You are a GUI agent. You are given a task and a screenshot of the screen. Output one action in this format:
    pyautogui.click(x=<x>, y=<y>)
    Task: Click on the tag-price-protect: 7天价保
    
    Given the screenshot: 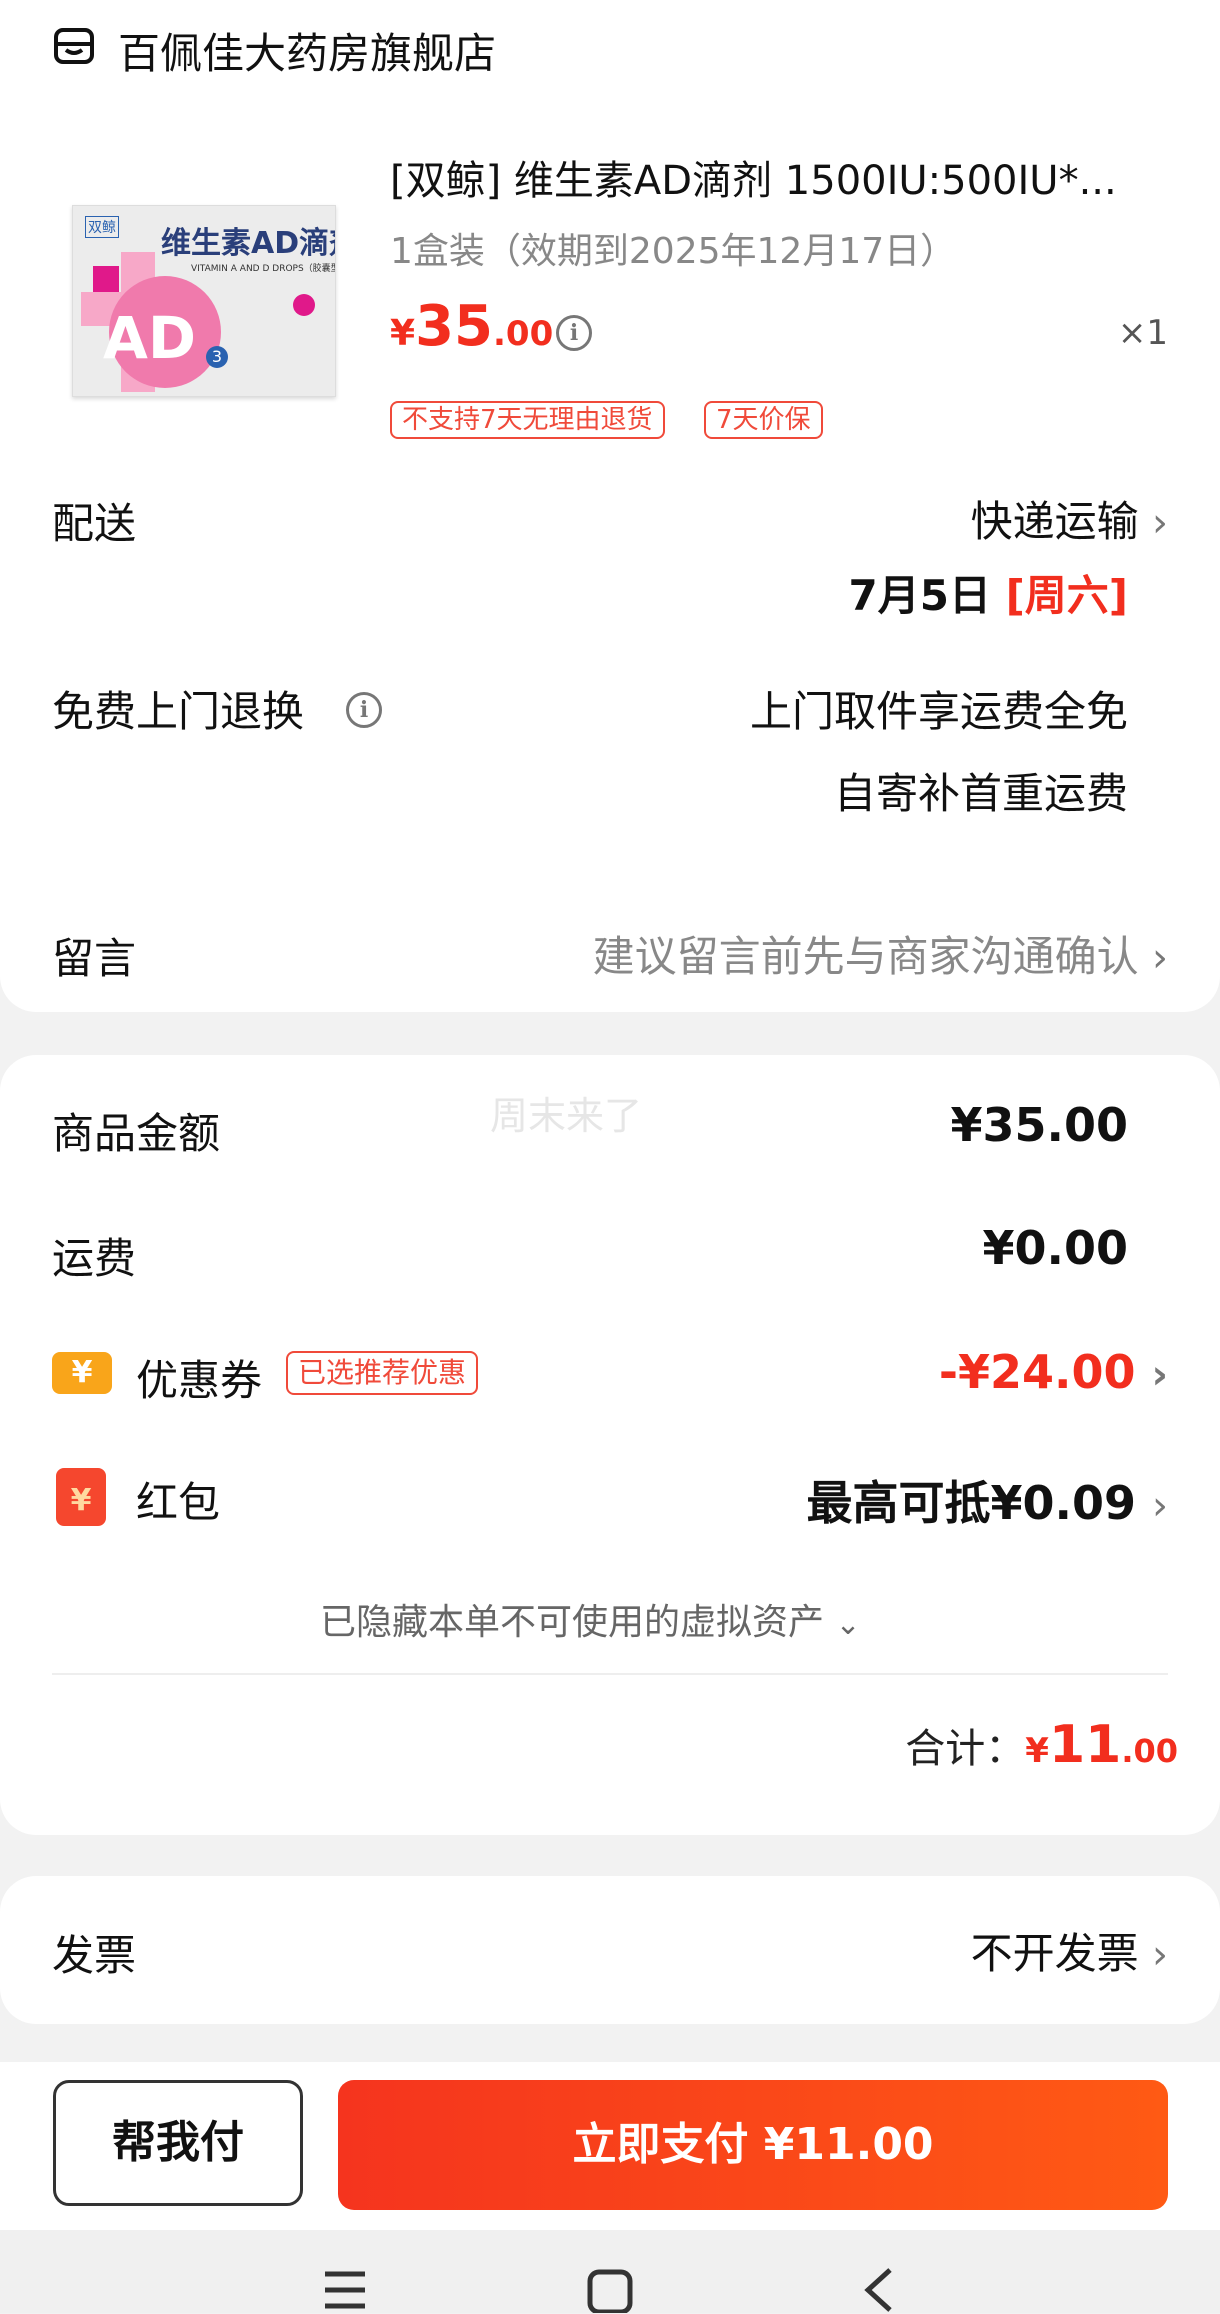 What is the action you would take?
    pyautogui.click(x=763, y=420)
    